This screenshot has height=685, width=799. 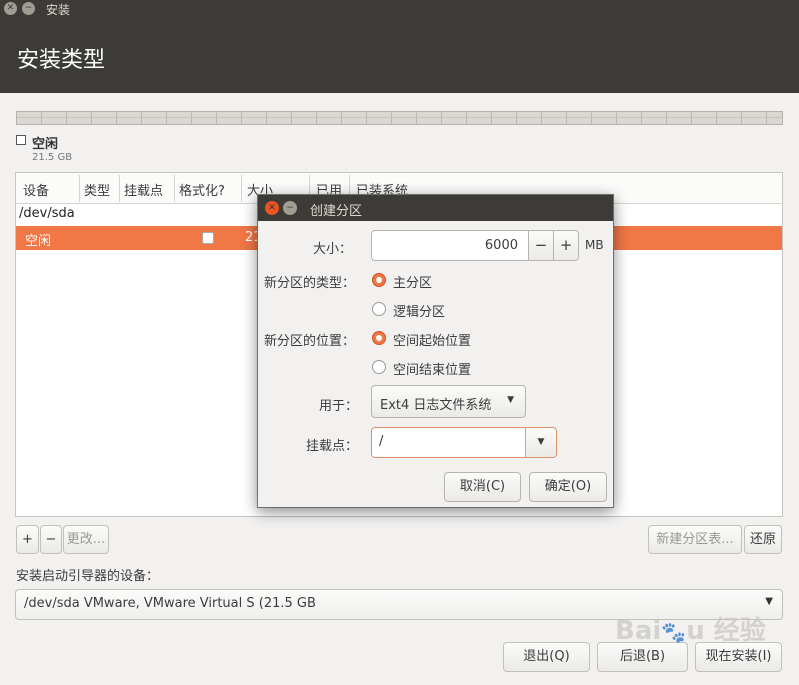 What do you see at coordinates (208, 238) in the screenshot?
I see `format-checkbox` at bounding box center [208, 238].